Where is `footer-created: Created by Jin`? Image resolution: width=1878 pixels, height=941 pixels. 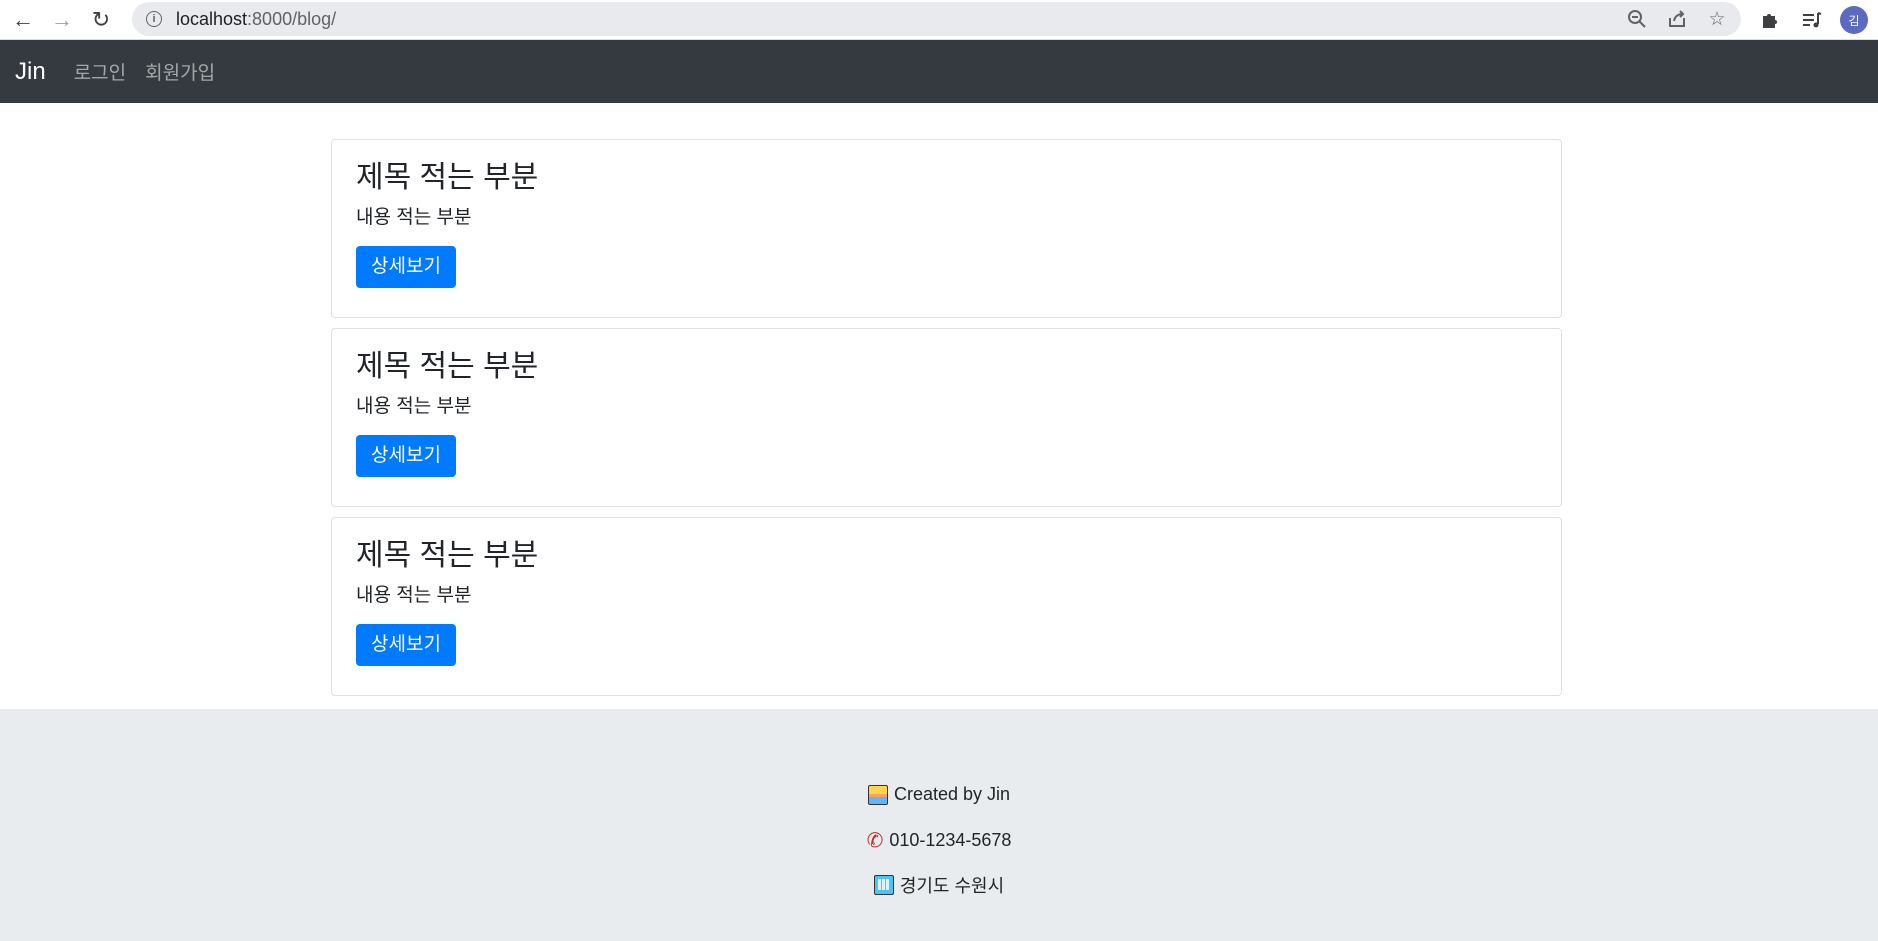
footer-created: Created by Jin is located at coordinates (939, 794).